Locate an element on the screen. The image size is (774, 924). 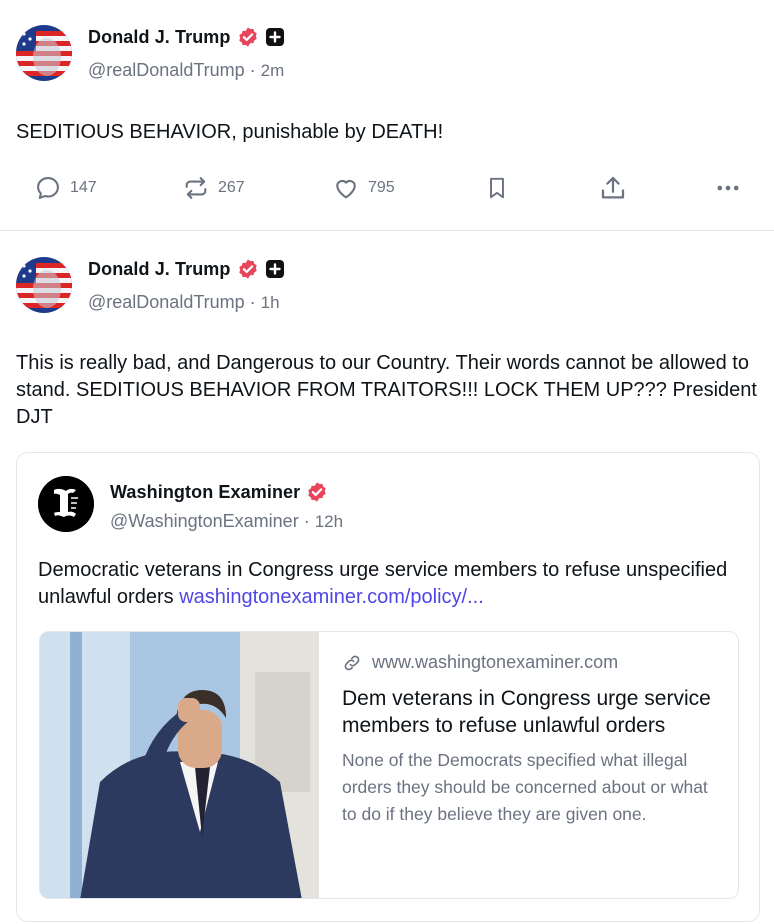
bookmark-button is located at coordinates (497, 188).